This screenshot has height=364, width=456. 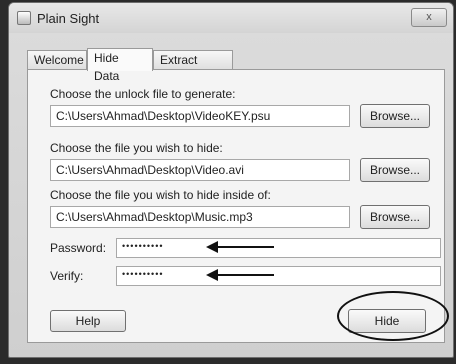 What do you see at coordinates (393, 316) in the screenshot?
I see `highlight-circle` at bounding box center [393, 316].